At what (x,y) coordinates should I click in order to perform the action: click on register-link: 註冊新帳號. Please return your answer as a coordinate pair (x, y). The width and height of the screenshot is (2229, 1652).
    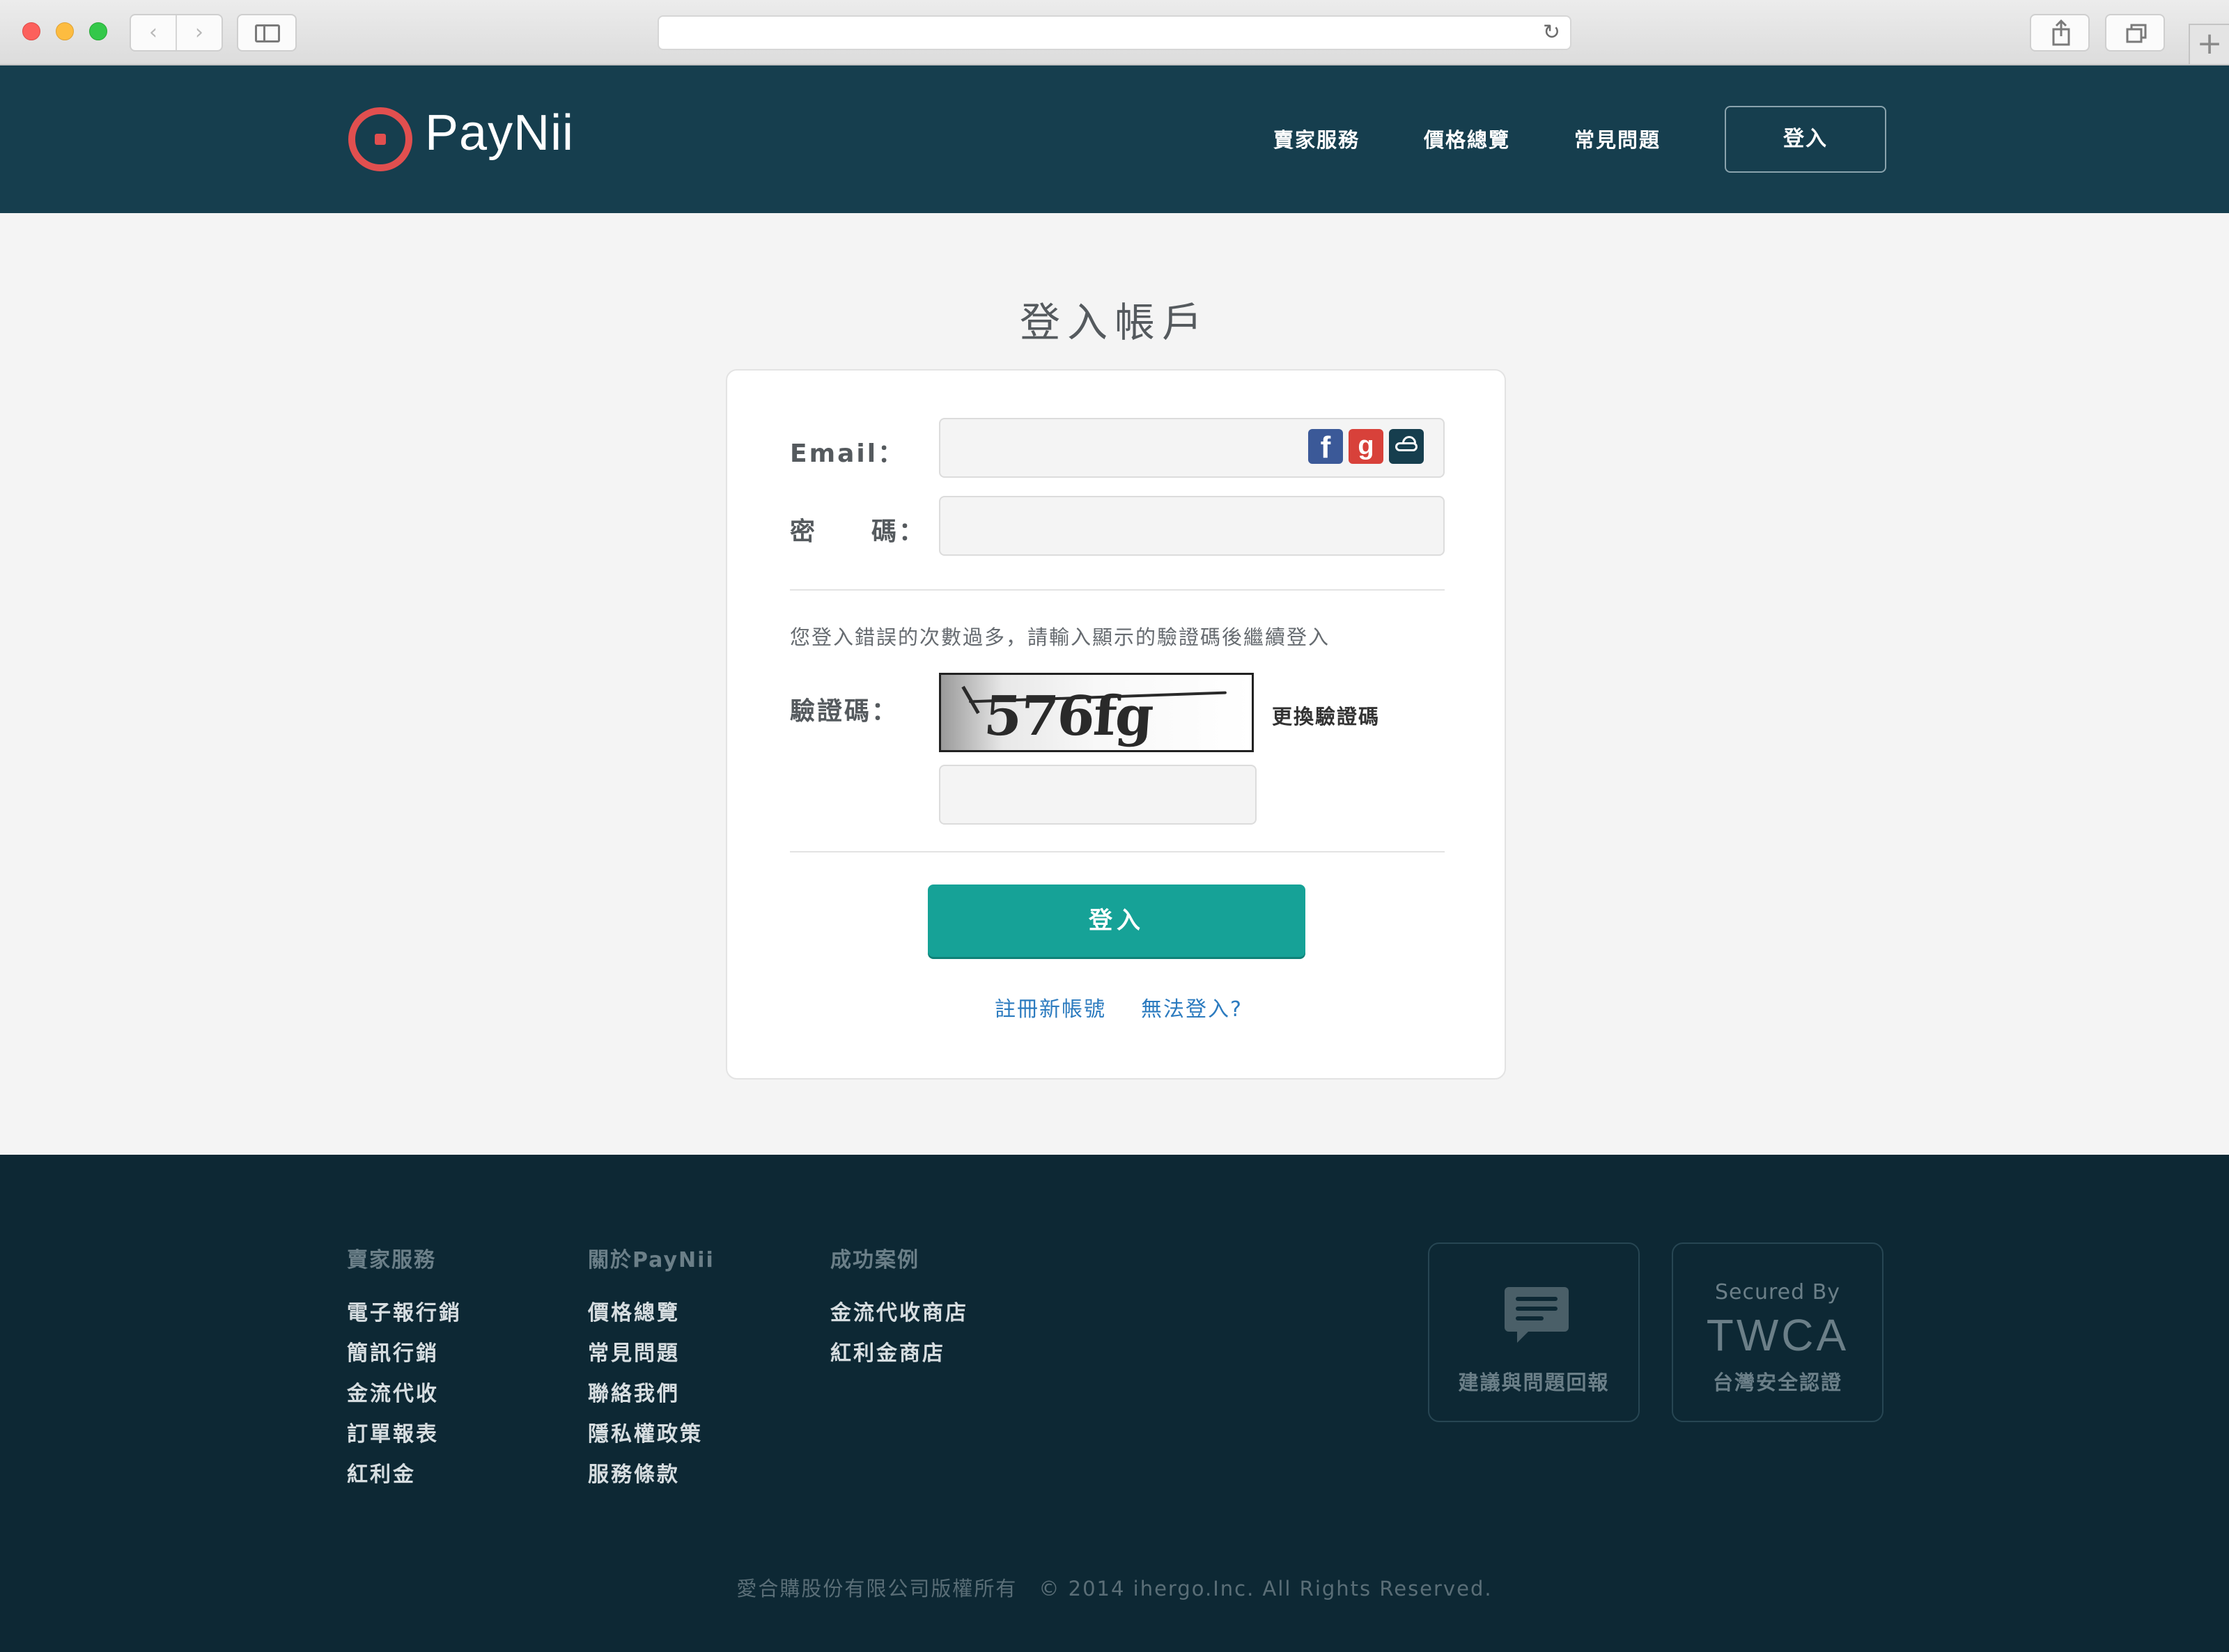
    Looking at the image, I should click on (1050, 1007).